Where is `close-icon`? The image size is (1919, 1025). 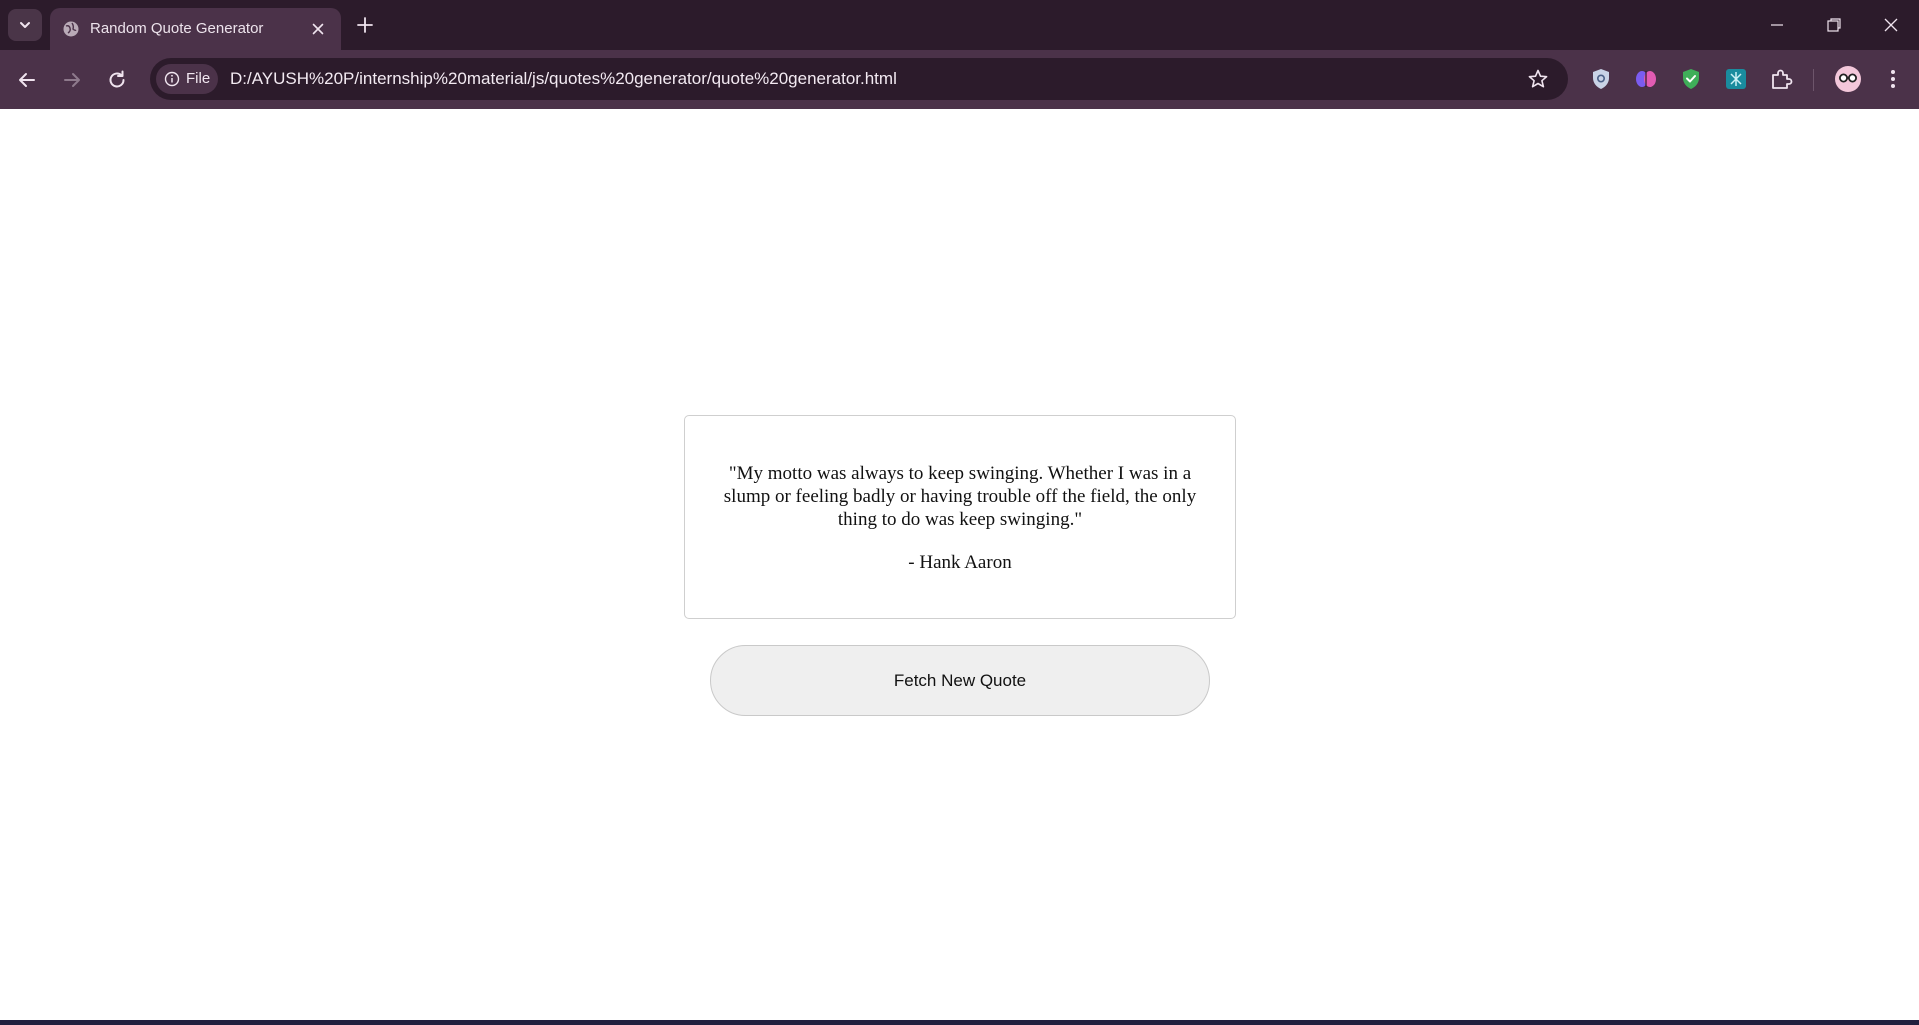 close-icon is located at coordinates (318, 29).